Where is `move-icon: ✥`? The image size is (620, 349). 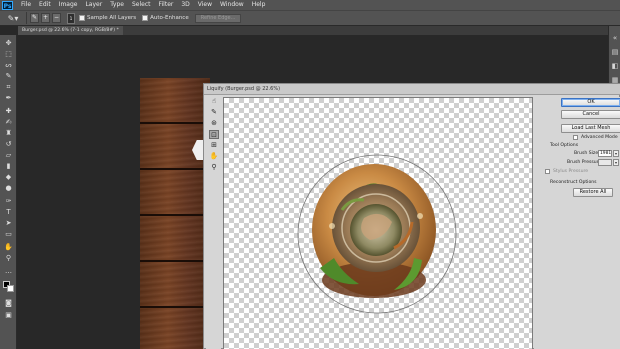 move-icon: ✥ is located at coordinates (8, 43).